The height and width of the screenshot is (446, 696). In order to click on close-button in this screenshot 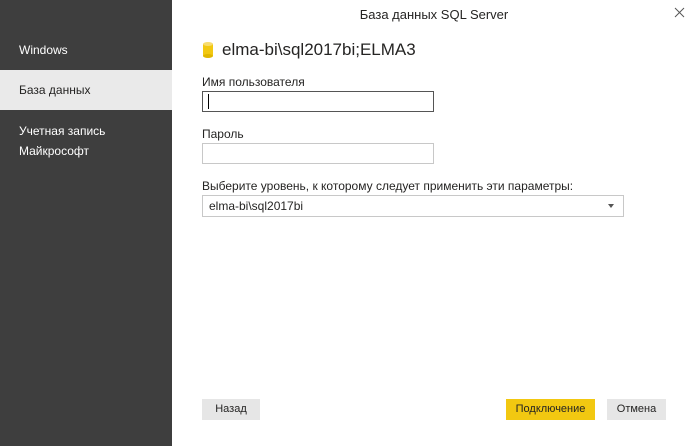, I will do `click(680, 13)`.